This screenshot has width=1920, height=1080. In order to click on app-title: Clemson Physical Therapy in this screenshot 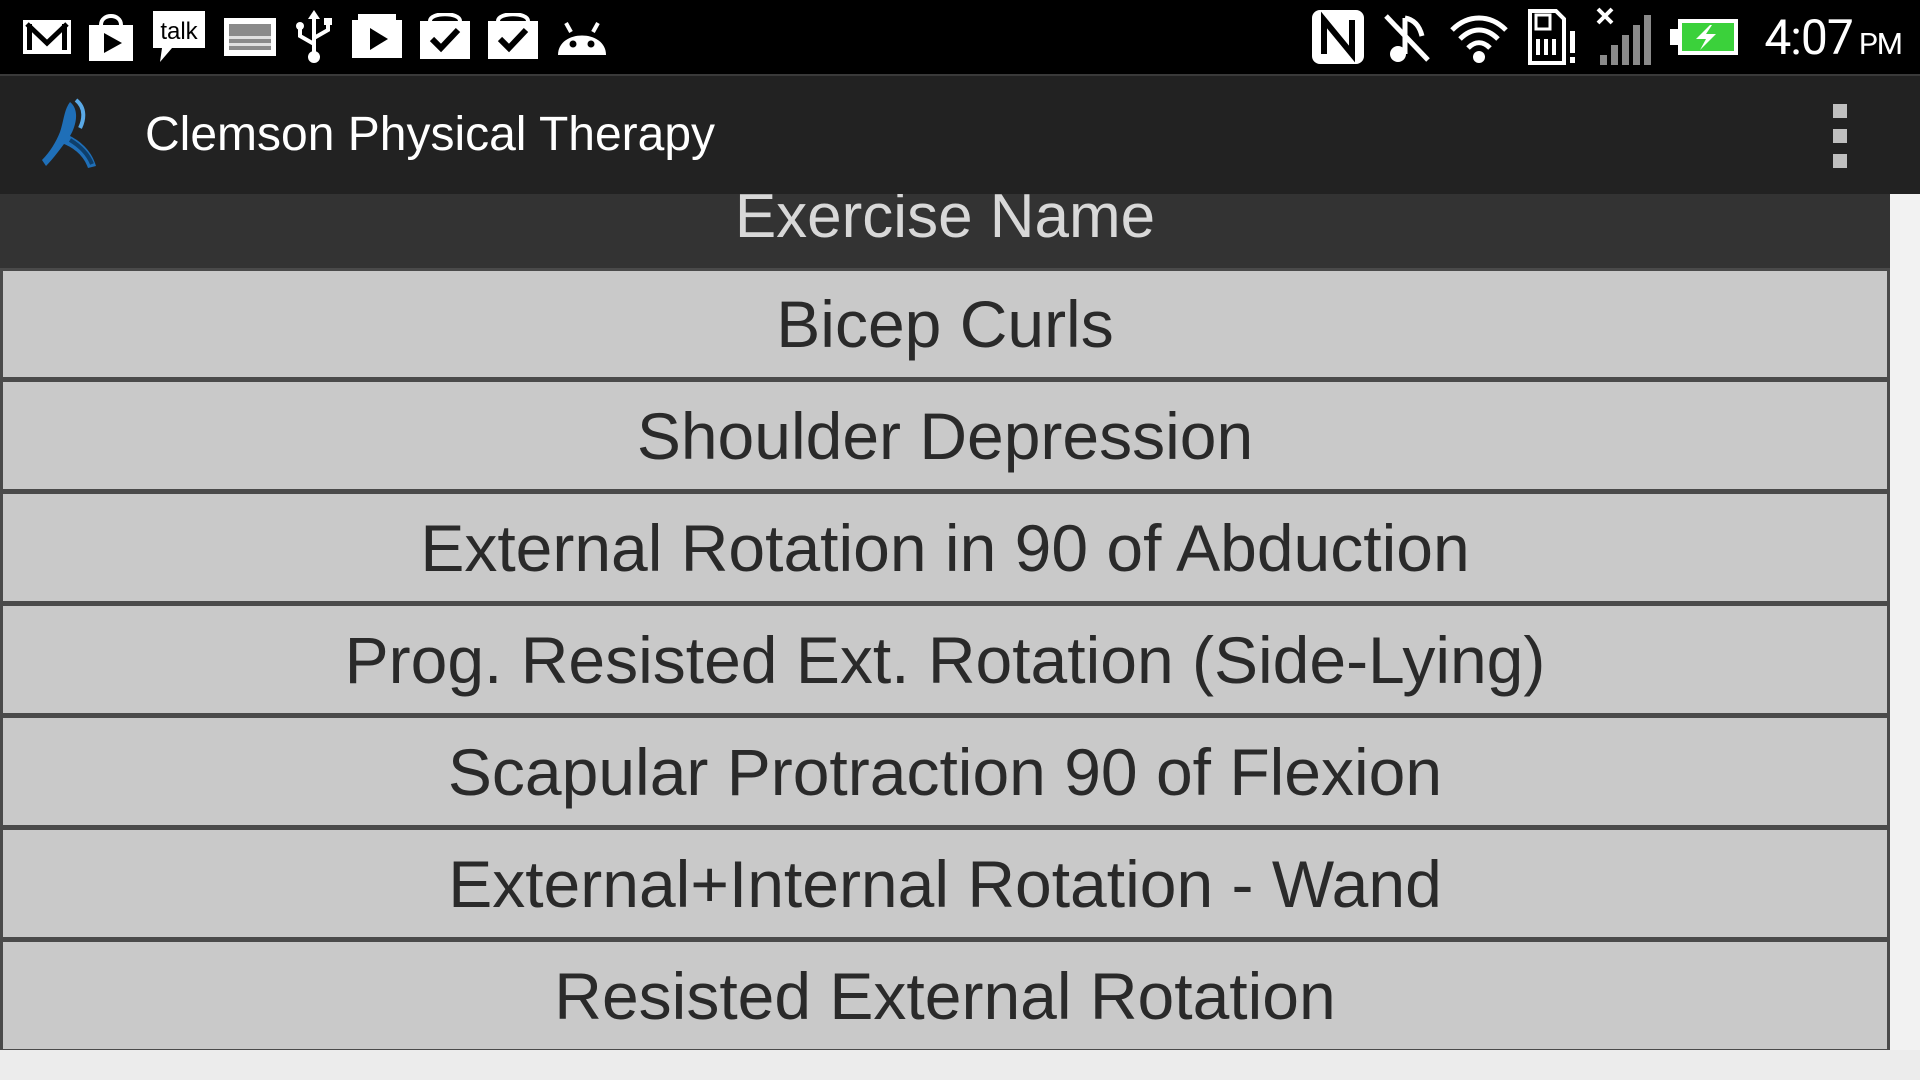, I will do `click(430, 134)`.